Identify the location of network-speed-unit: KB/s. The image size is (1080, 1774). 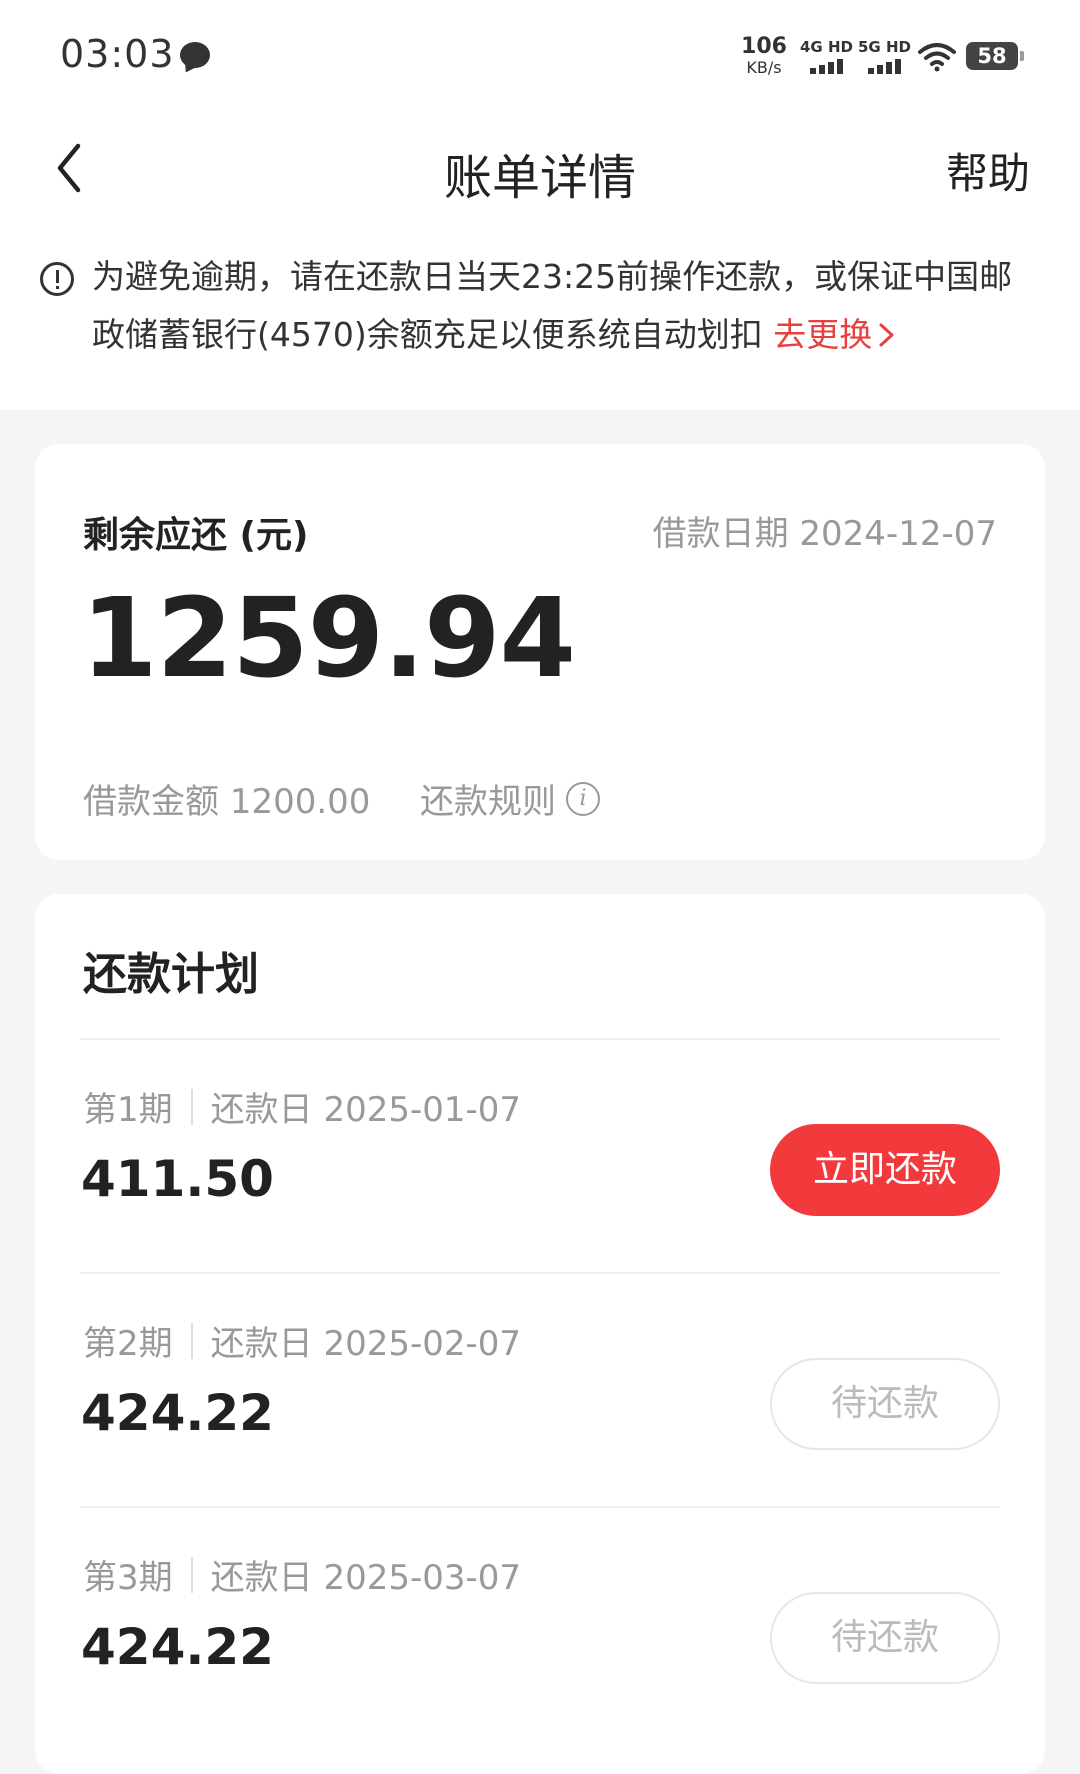
(764, 67).